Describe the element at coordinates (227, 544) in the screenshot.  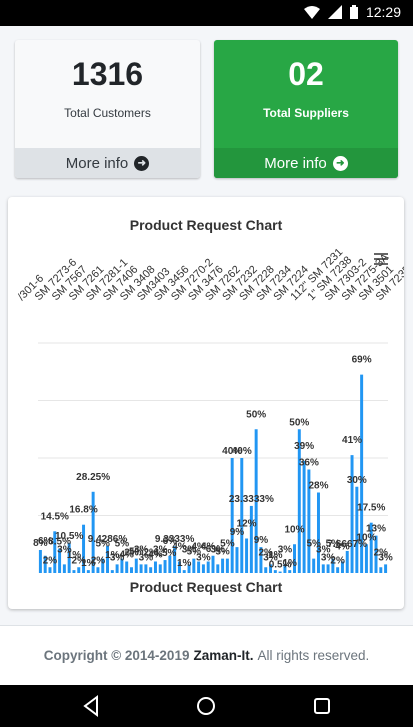
I see `data-label: 5%` at that location.